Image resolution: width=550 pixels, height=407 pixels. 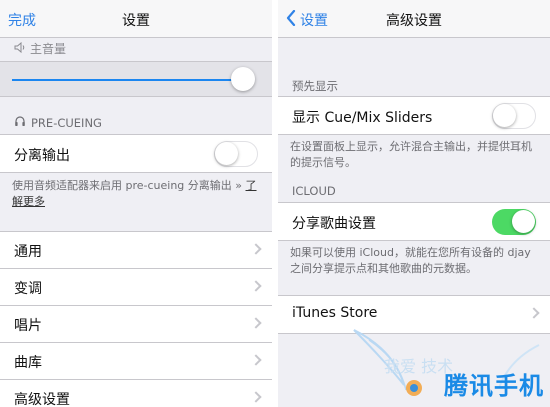 What do you see at coordinates (66, 122) in the screenshot?
I see `precue-header-label: PRE-CUEING` at bounding box center [66, 122].